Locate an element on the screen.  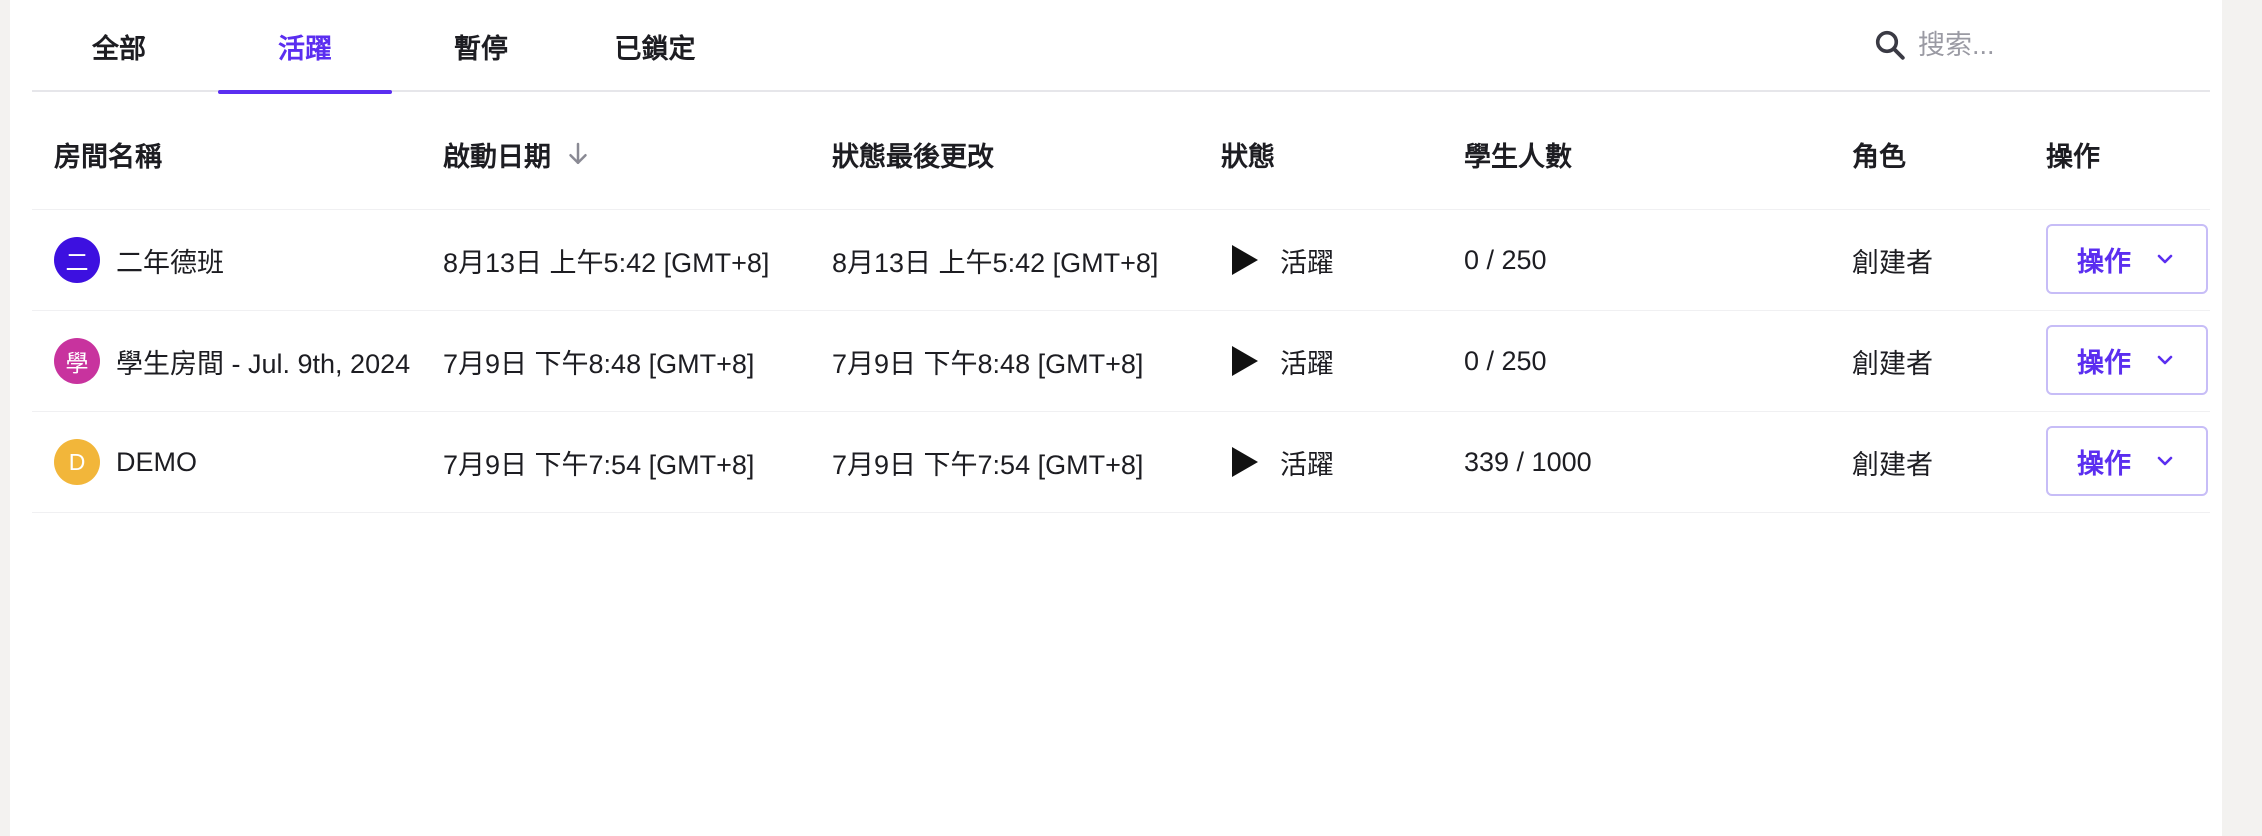
room-name: 二年德班 is located at coordinates (170, 260).